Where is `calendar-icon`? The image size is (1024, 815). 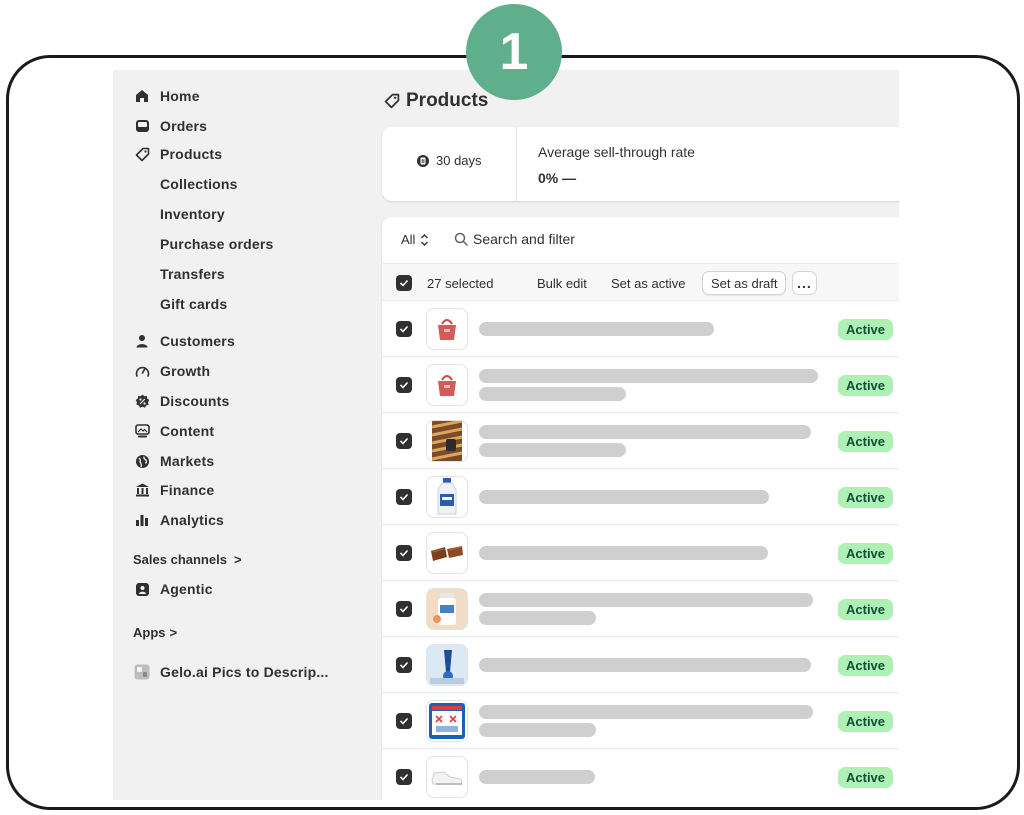
calendar-icon is located at coordinates (423, 161).